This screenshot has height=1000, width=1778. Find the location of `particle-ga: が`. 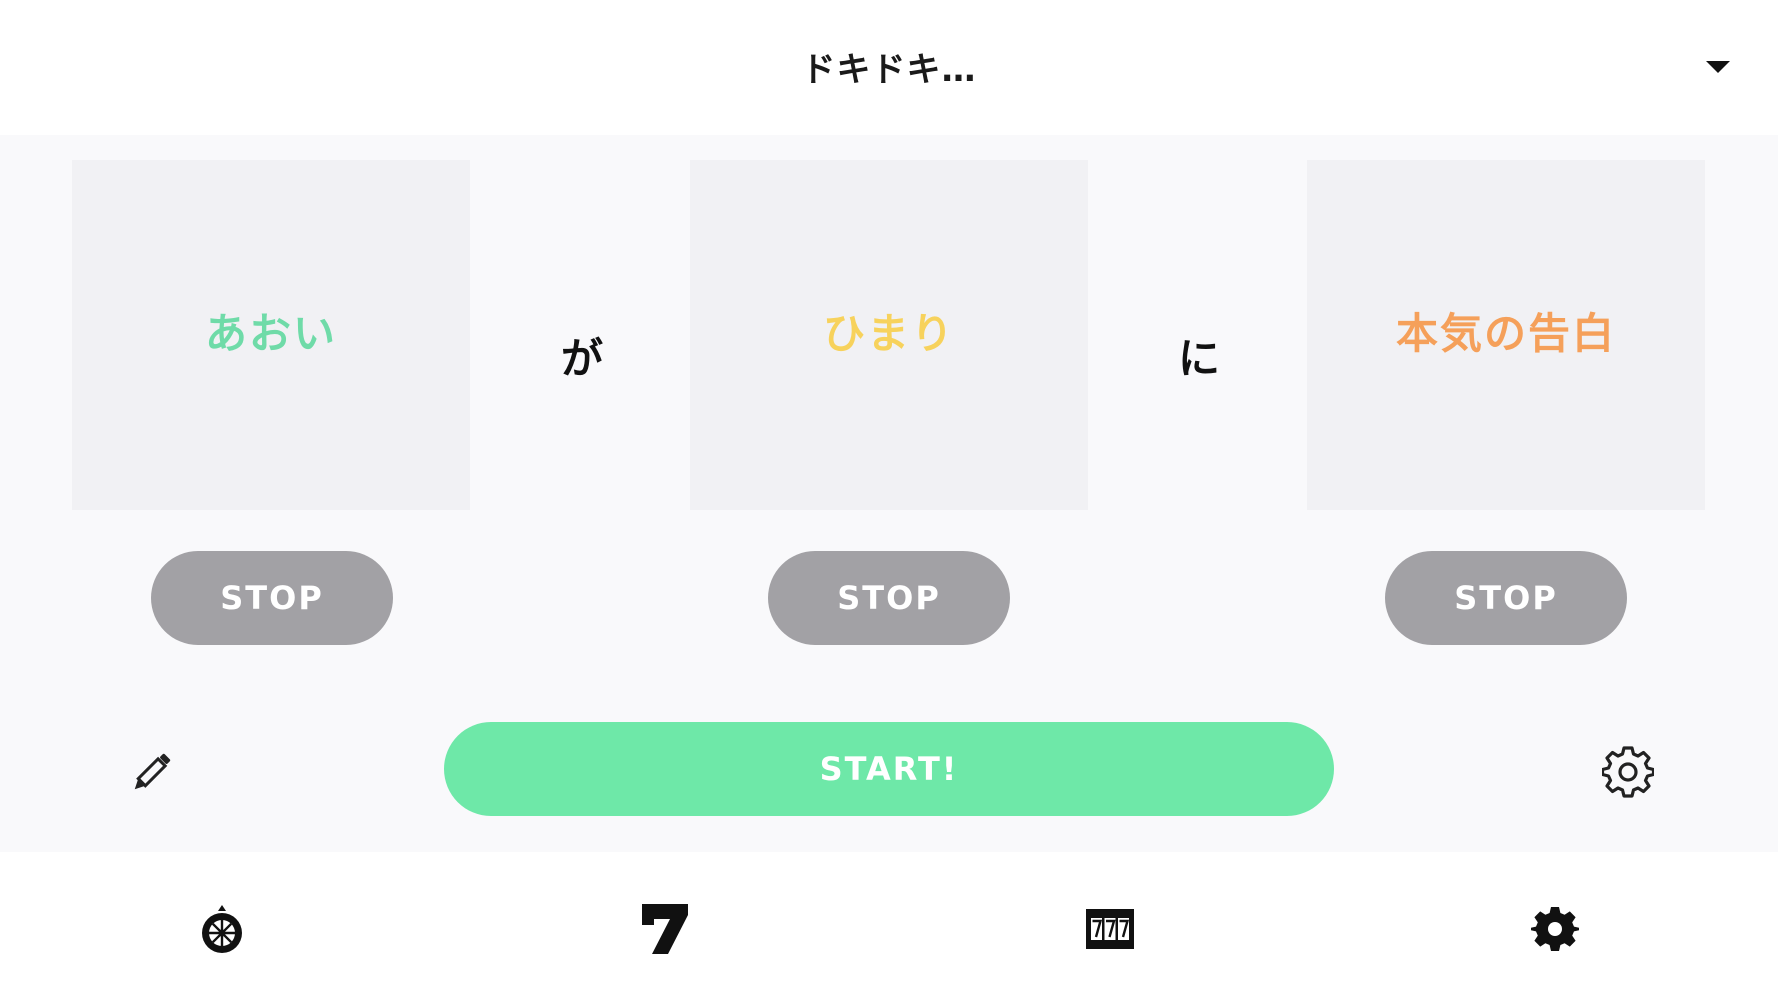

particle-ga: が is located at coordinates (581, 358).